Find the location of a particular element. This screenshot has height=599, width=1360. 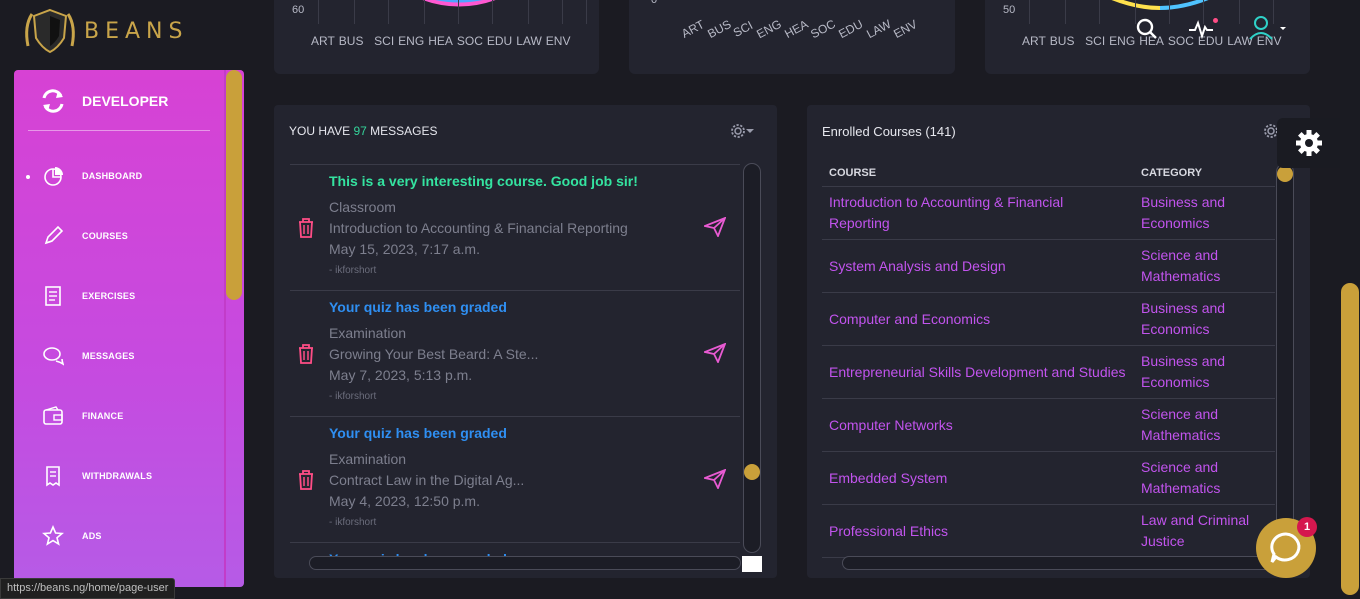

message-date: May 4, 2023, 12:50 p.m. is located at coordinates (404, 501).